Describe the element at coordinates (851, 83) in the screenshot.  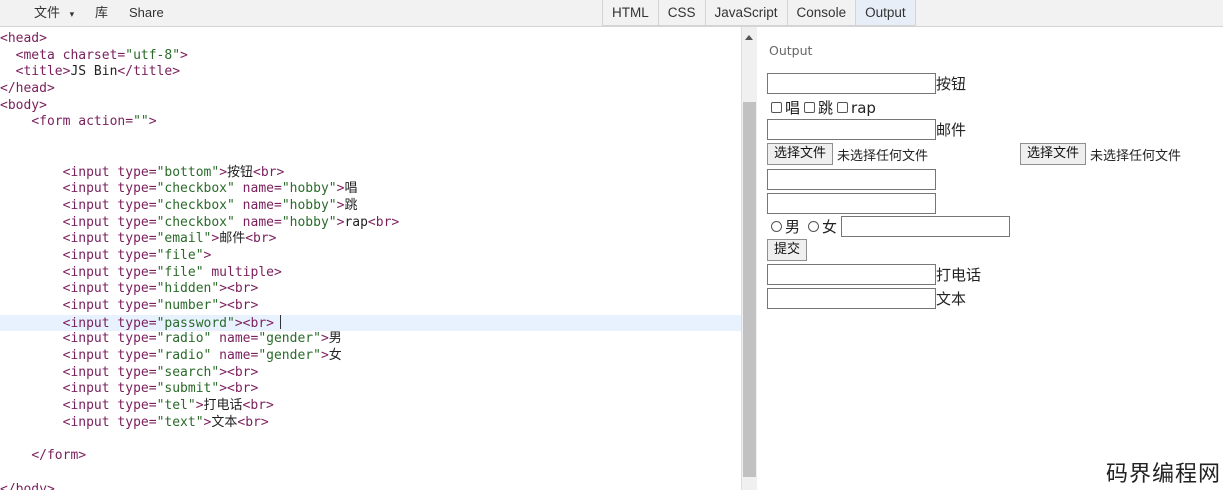
I see `bottom-input` at that location.